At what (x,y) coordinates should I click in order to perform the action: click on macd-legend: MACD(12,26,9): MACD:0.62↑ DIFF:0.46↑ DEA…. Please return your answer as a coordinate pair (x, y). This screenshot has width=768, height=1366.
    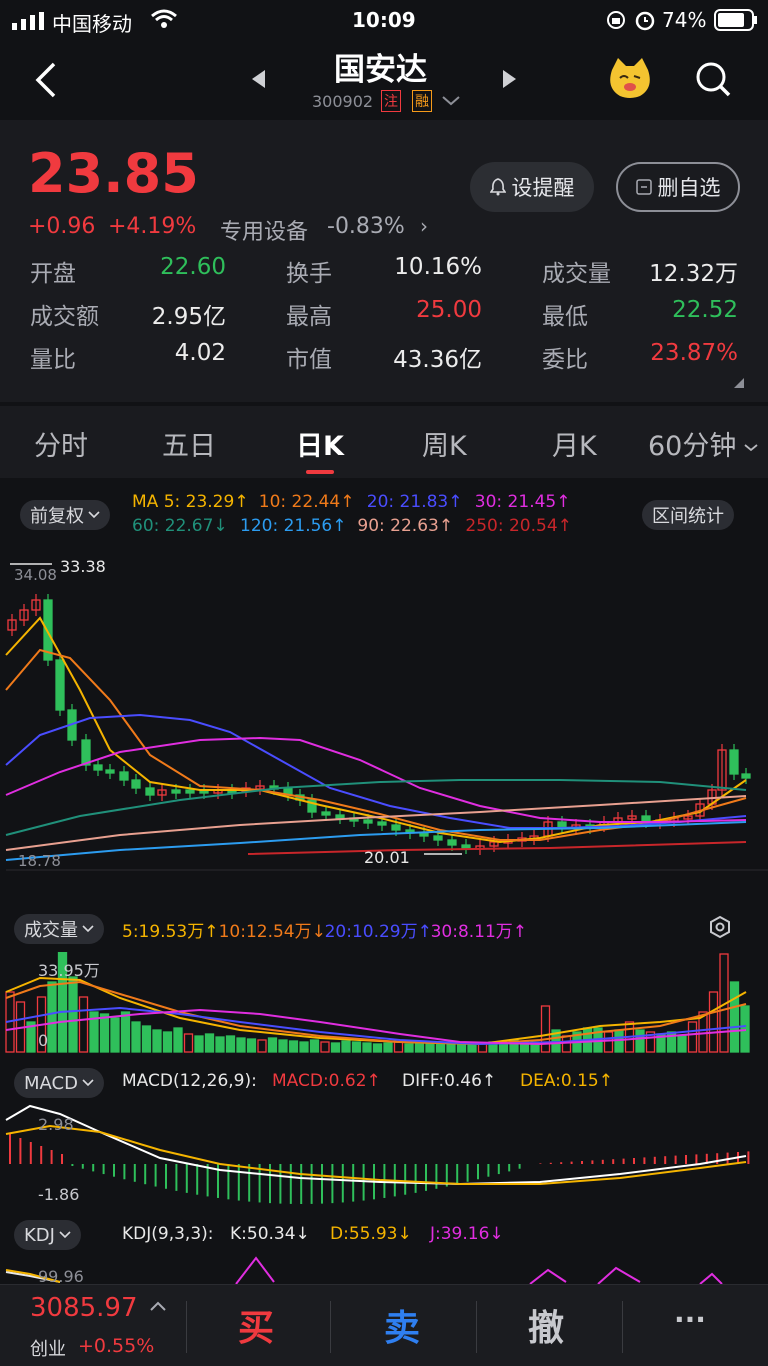
    Looking at the image, I should click on (382, 1082).